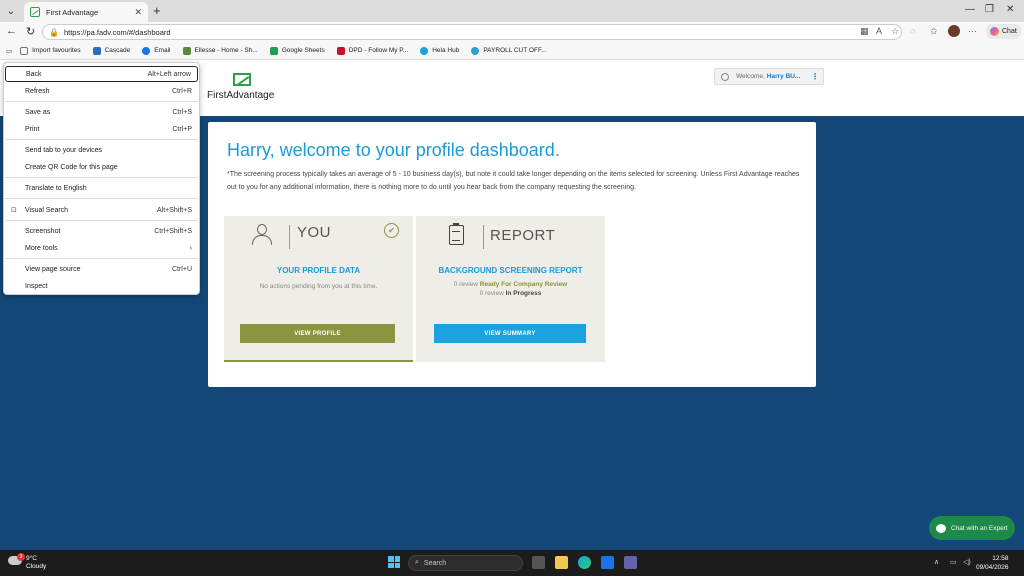  What do you see at coordinates (53, 269) in the screenshot?
I see `menu-item-label: View page source` at bounding box center [53, 269].